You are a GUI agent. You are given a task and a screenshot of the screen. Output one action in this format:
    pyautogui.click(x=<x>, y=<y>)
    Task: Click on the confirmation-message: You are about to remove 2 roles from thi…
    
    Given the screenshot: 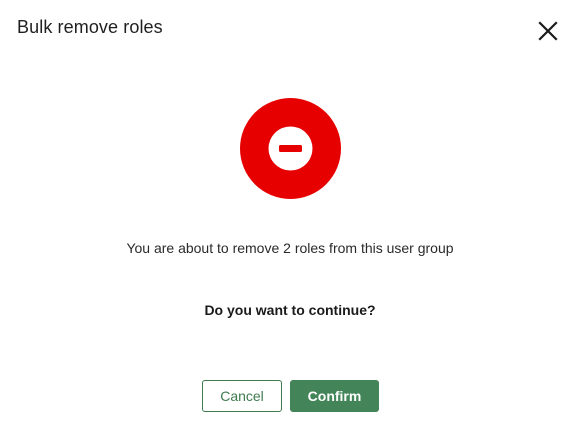 What is the action you would take?
    pyautogui.click(x=290, y=248)
    